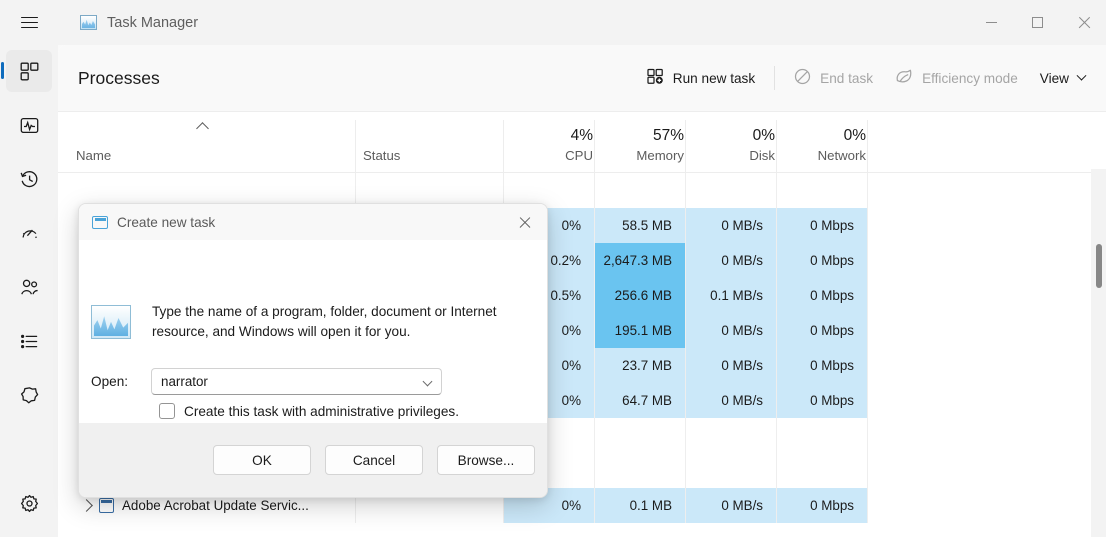 The image size is (1106, 537). Describe the element at coordinates (730, 470) in the screenshot. I see `cell-disk` at that location.